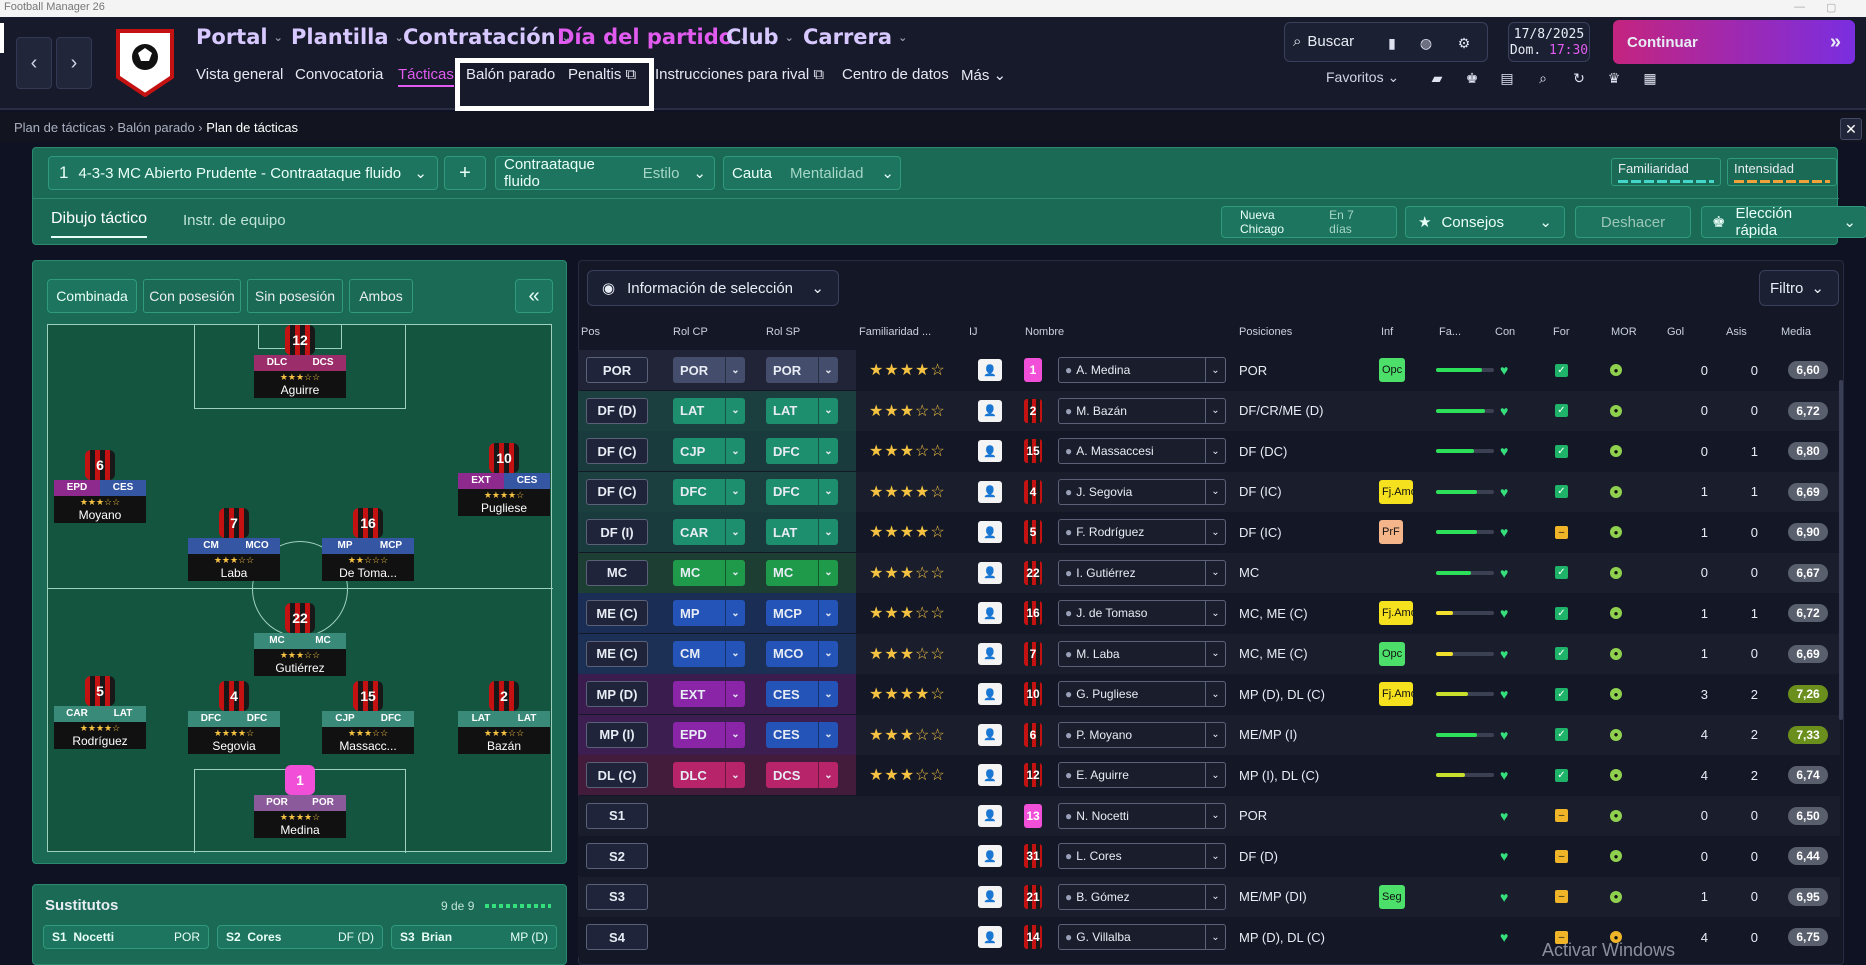 The width and height of the screenshot is (1866, 965). What do you see at coordinates (1309, 222) in the screenshot?
I see `next-match: Nueva Chicago En 7 días` at bounding box center [1309, 222].